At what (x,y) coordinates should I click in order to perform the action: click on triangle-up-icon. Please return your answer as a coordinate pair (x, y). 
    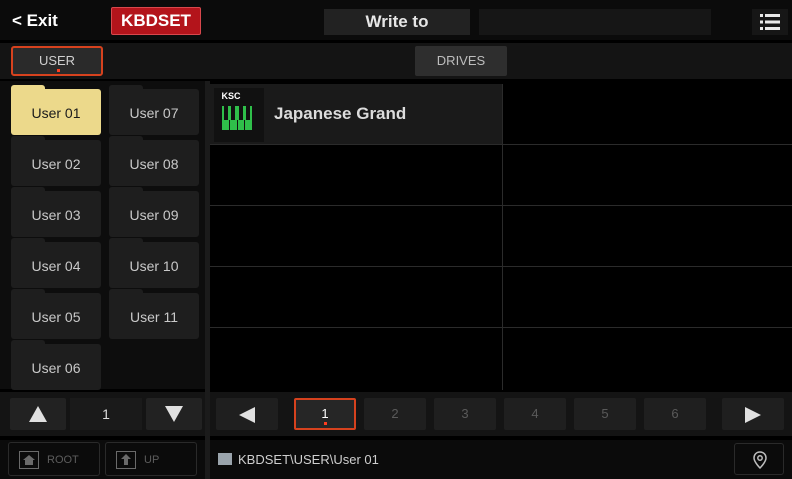
    Looking at the image, I should click on (38, 414).